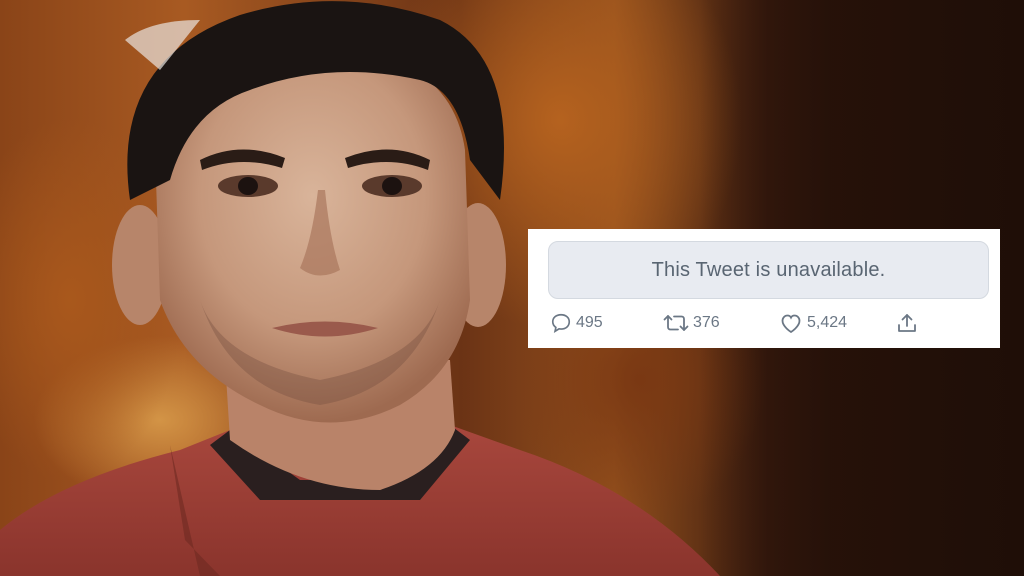  Describe the element at coordinates (691, 323) in the screenshot. I see `retweet-button: 376` at that location.